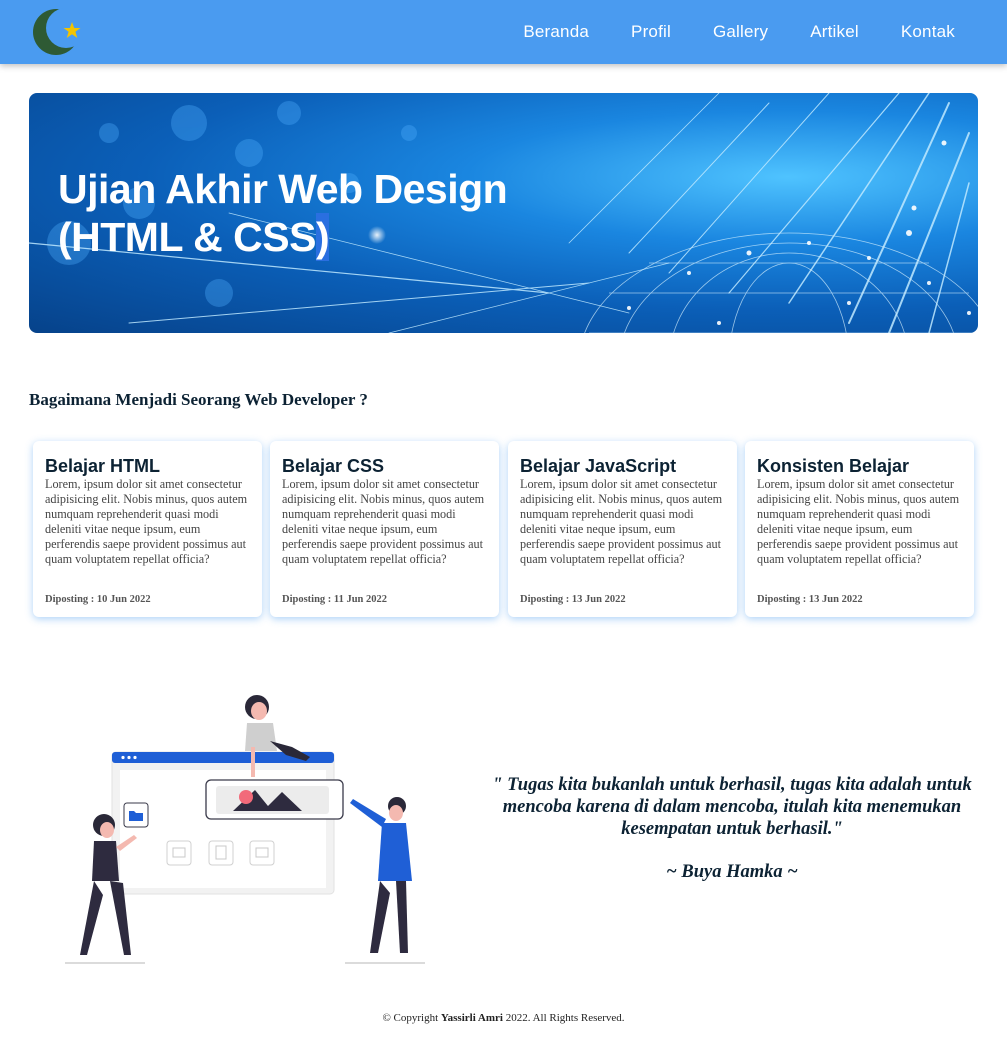 This screenshot has width=1007, height=1040. What do you see at coordinates (740, 32) in the screenshot?
I see `nav-gallery: Gallery` at bounding box center [740, 32].